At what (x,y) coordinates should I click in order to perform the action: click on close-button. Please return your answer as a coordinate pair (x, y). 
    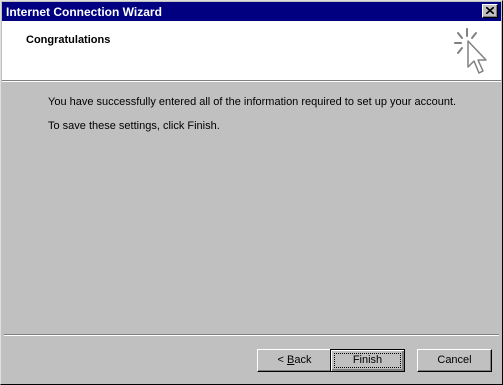
    Looking at the image, I should click on (490, 11).